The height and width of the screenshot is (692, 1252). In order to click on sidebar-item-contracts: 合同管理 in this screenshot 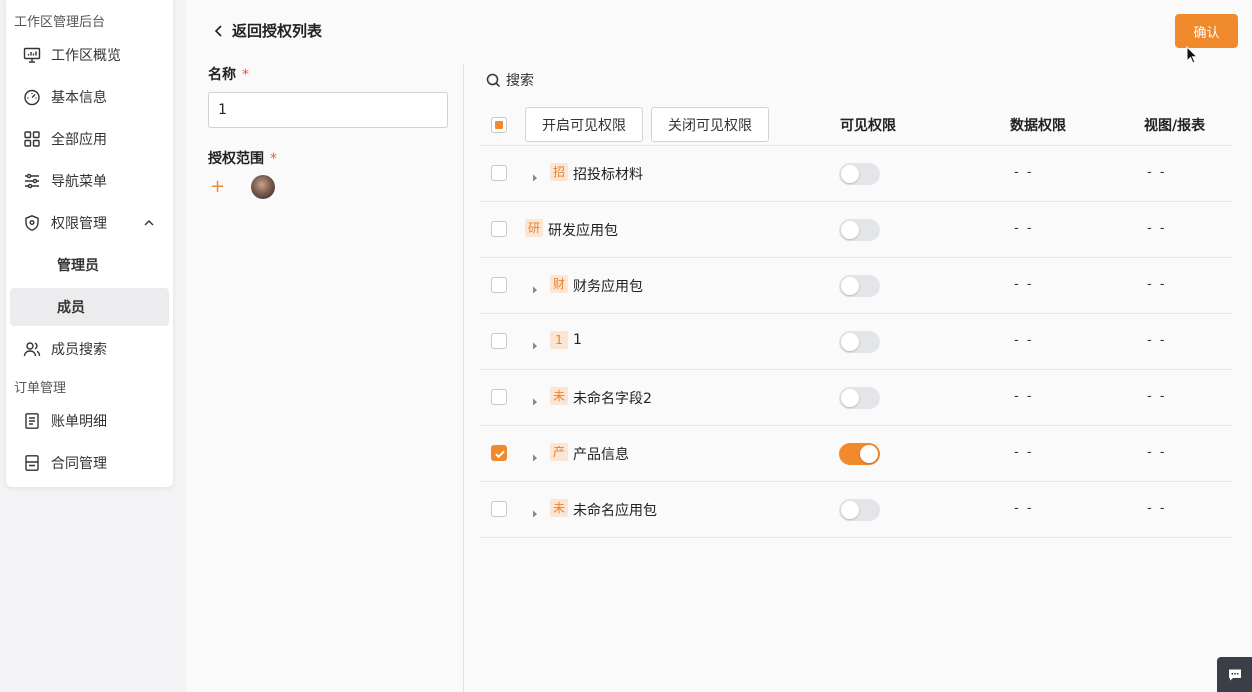, I will do `click(89, 463)`.